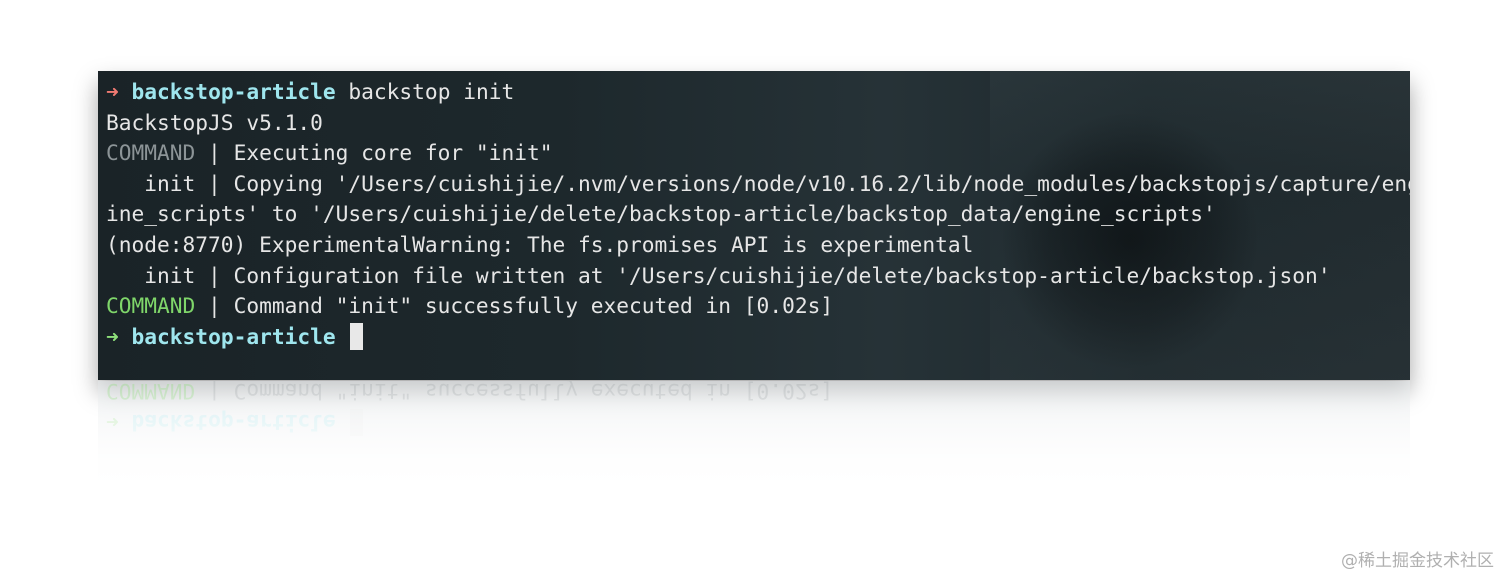  Describe the element at coordinates (758, 92) in the screenshot. I see `prompt-line: ➜ backstop-article backstop init` at that location.